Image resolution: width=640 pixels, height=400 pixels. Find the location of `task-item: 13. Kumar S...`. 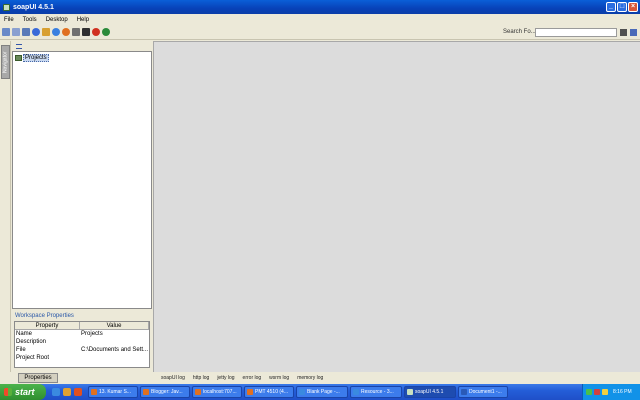

task-item: 13. Kumar S... is located at coordinates (113, 392).